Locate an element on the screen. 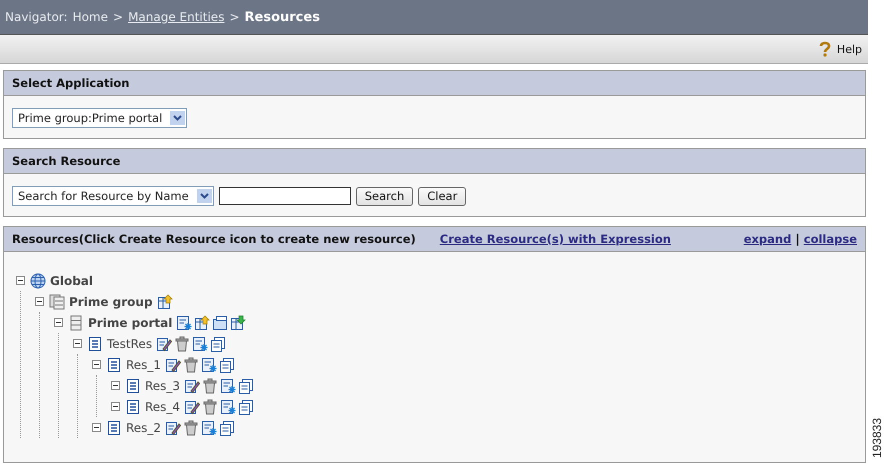  question-mark-icon is located at coordinates (825, 49).